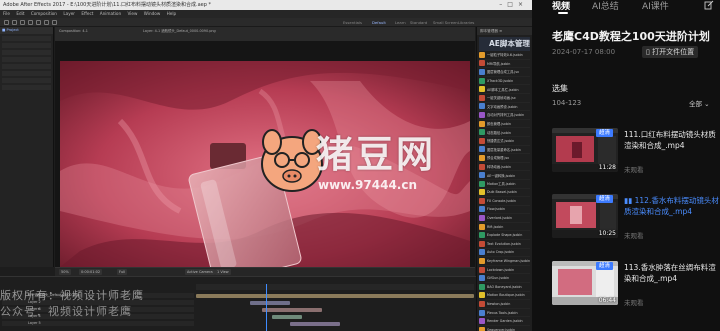  What do you see at coordinates (504, 107) in the screenshot?
I see `script-list-item: 文字动画预设.jsxbin` at bounding box center [504, 107].